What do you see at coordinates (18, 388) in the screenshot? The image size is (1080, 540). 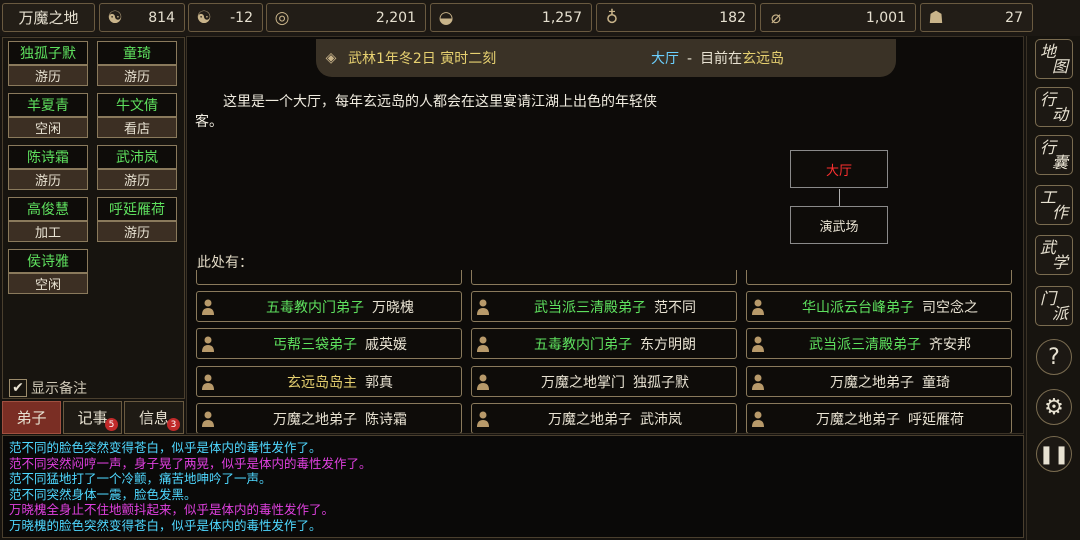 I see `checkmark-icon: ✔` at bounding box center [18, 388].